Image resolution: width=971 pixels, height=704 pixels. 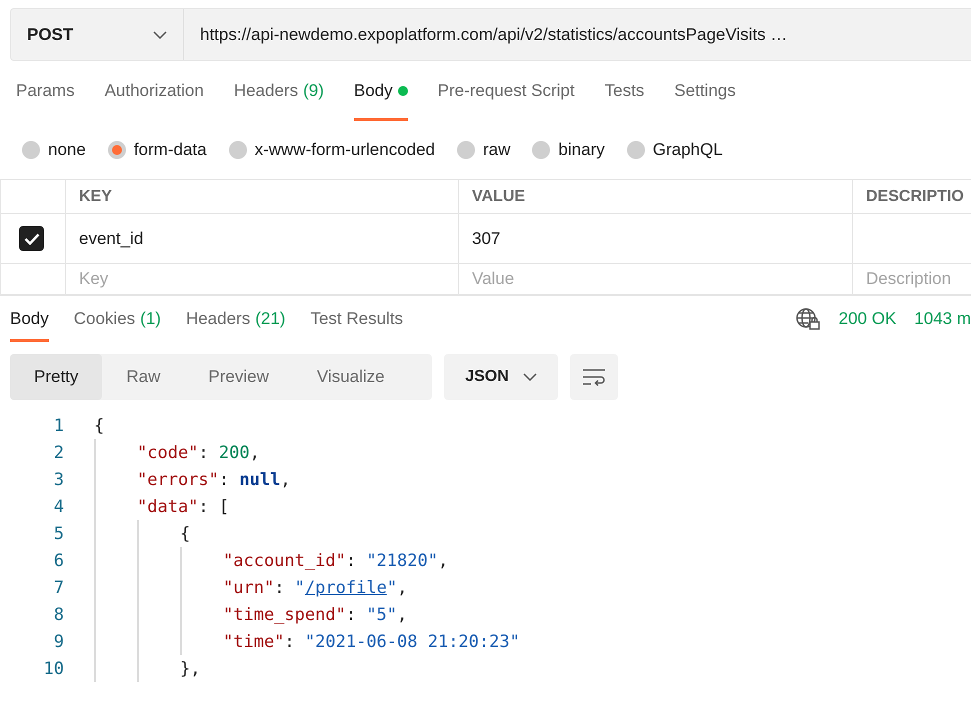 I want to click on code-line: "data": [, so click(x=183, y=507).